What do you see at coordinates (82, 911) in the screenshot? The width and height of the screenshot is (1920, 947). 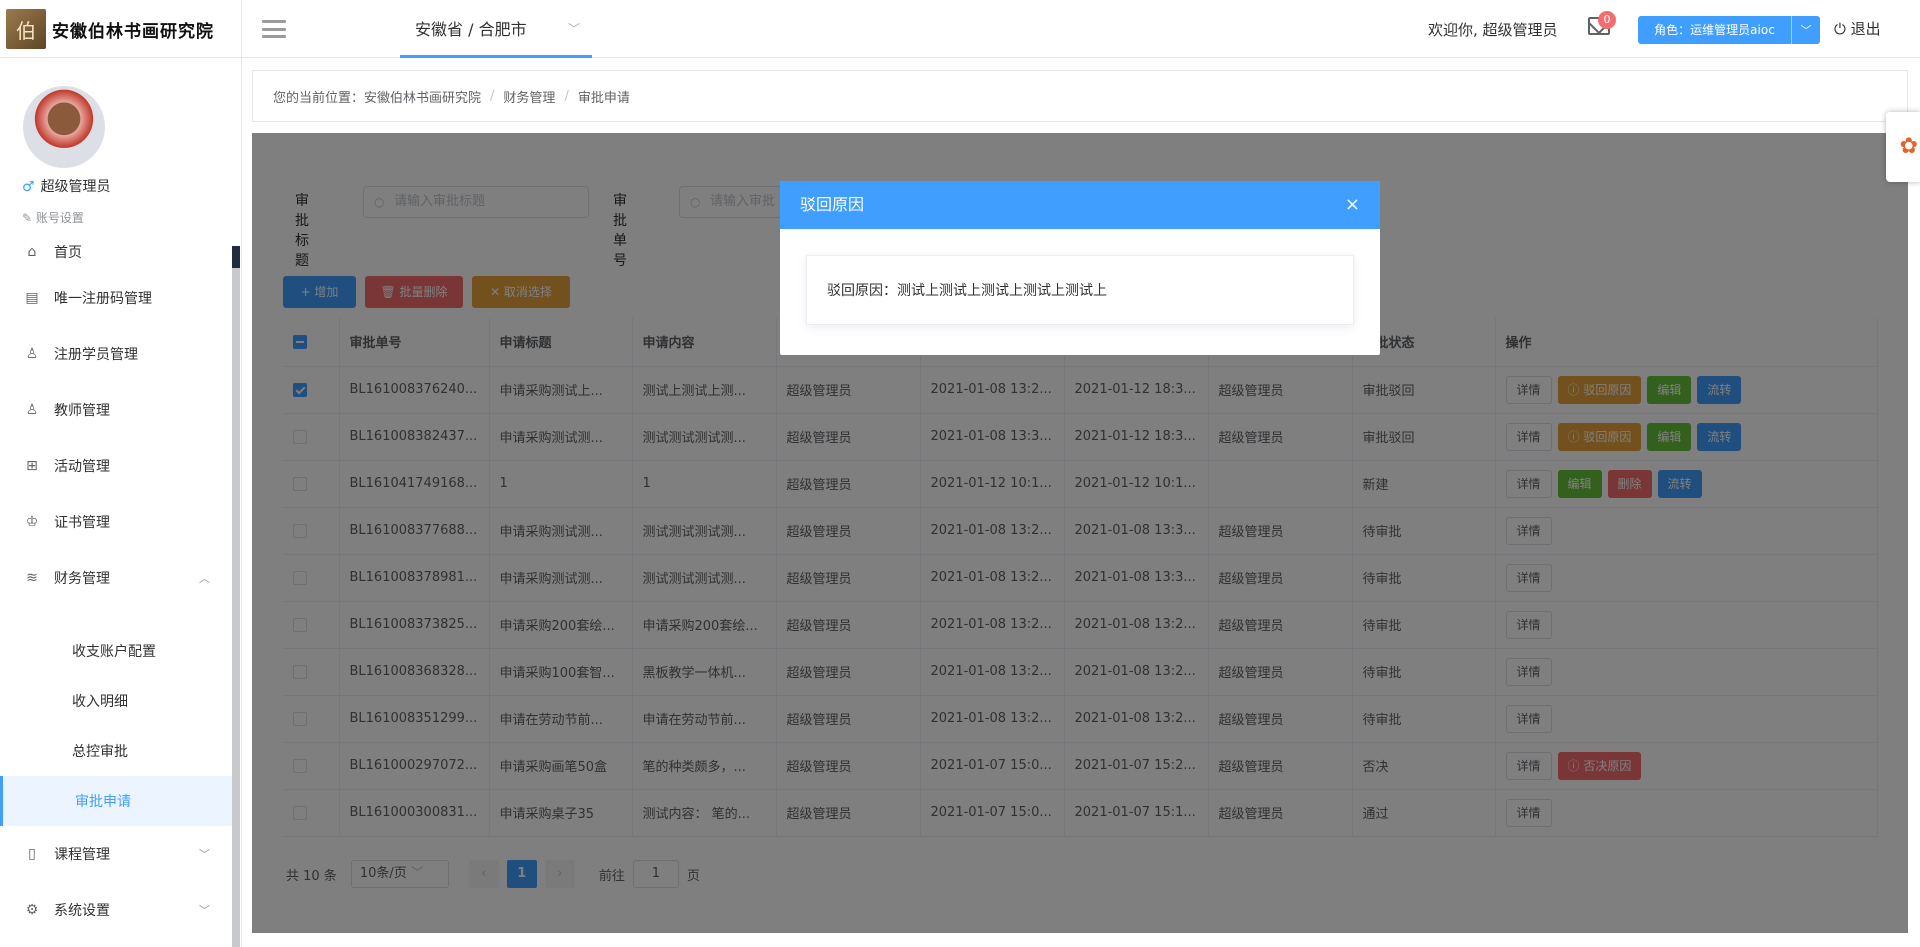 I see `sidebar-item-label: 系统设置` at bounding box center [82, 911].